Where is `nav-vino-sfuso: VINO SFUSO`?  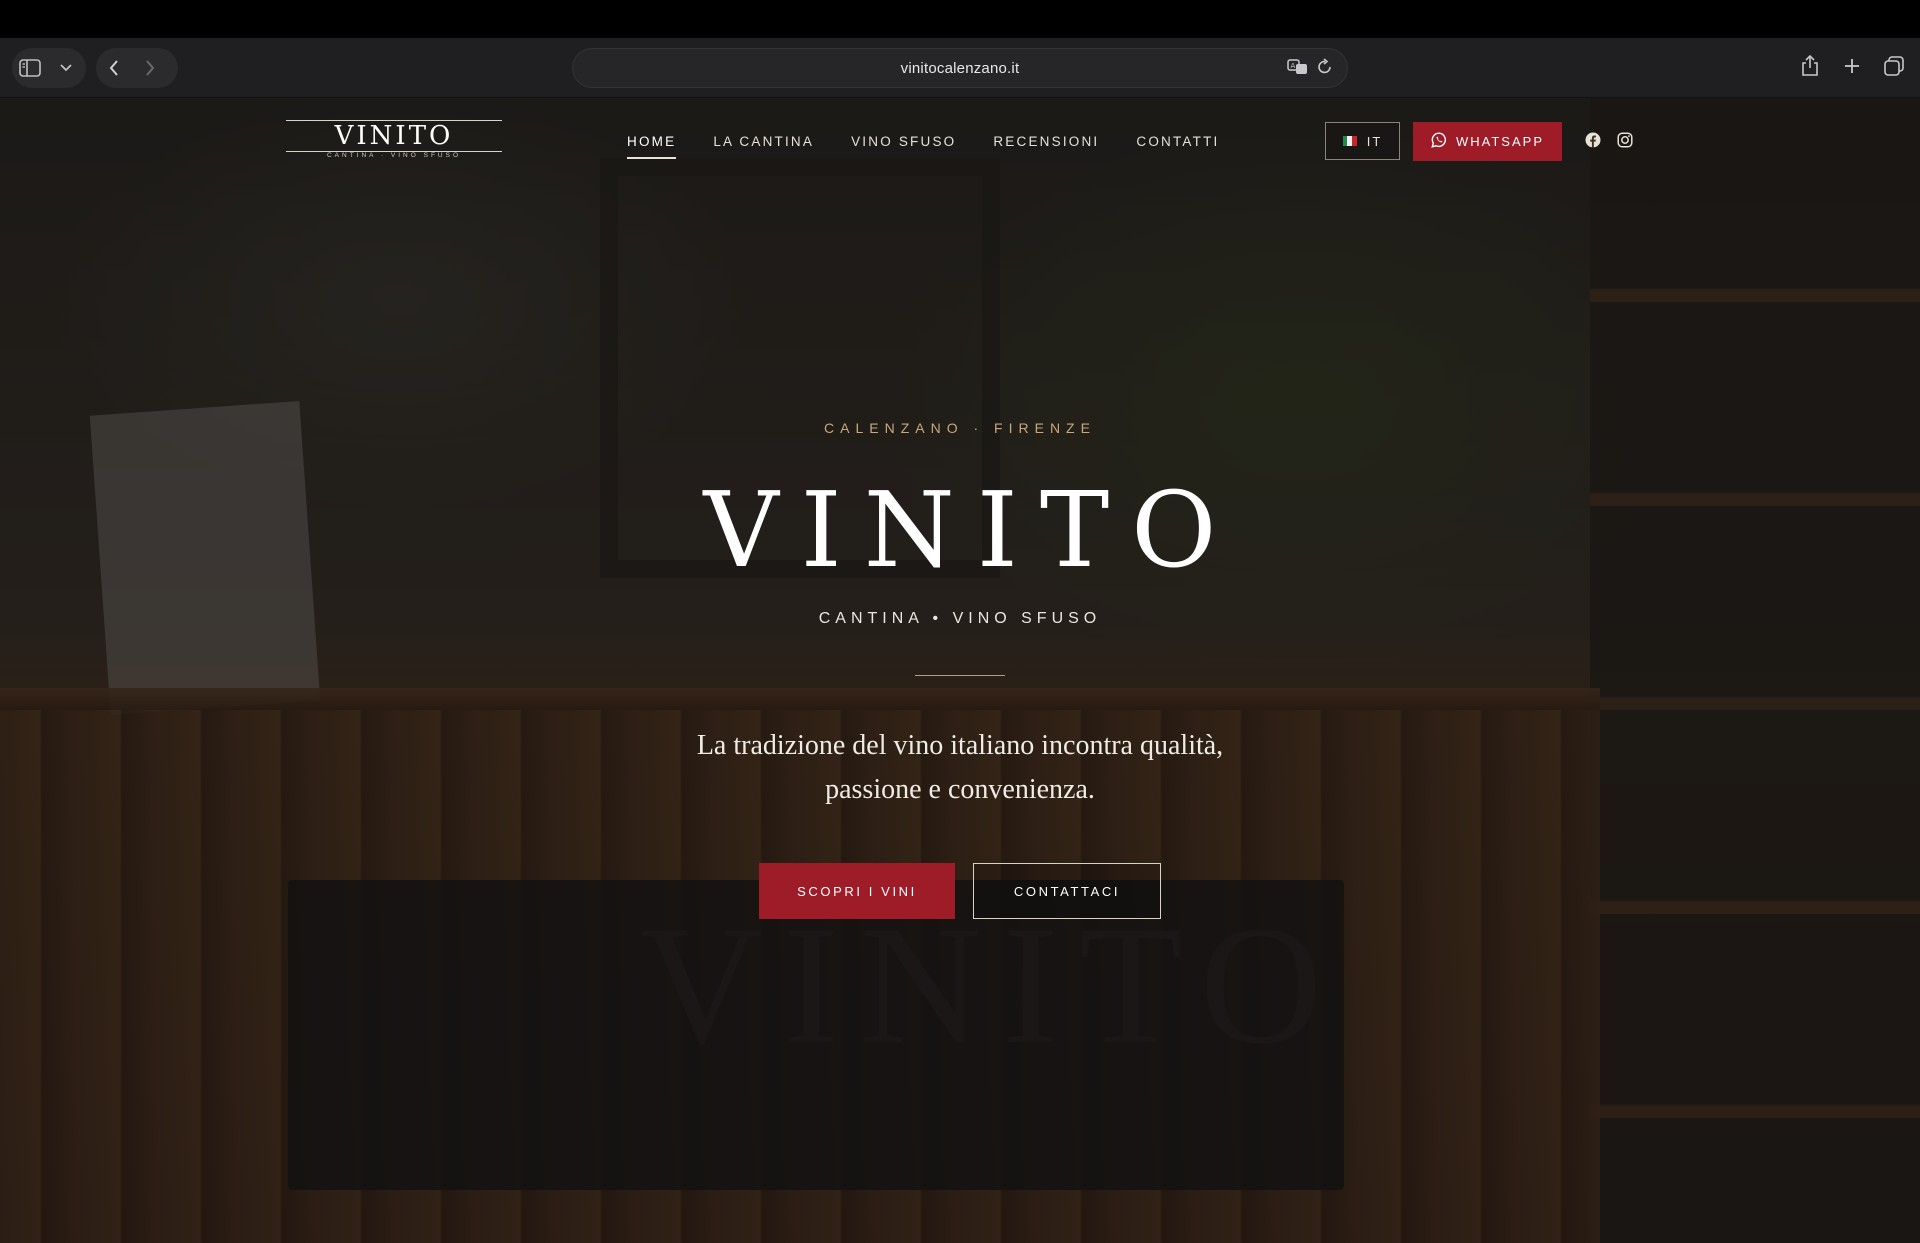
nav-vino-sfuso: VINO SFUSO is located at coordinates (903, 142).